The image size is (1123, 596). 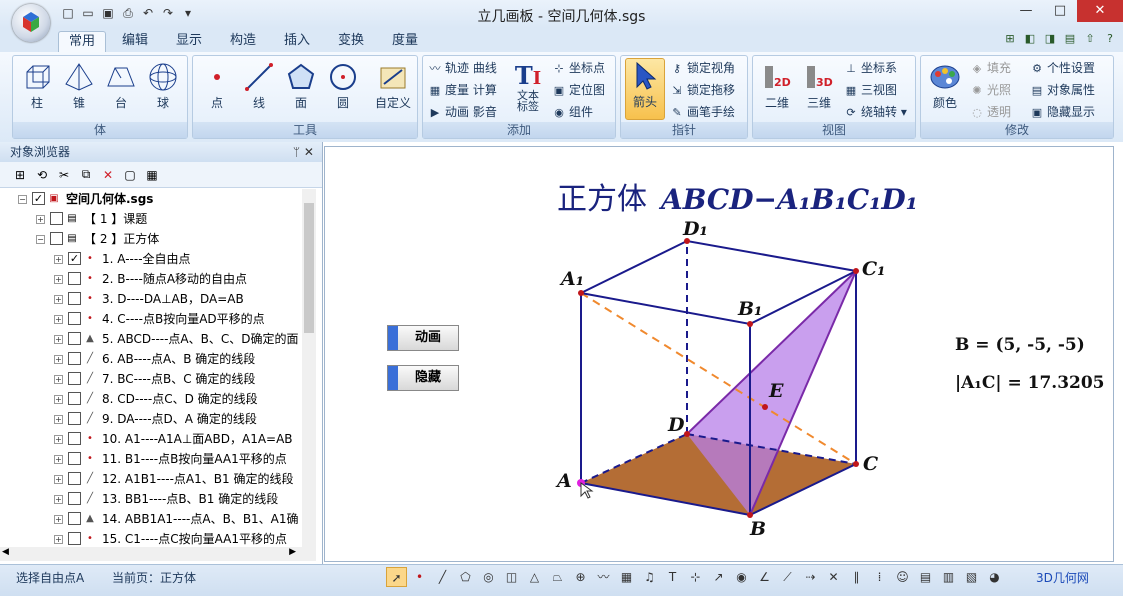 I want to click on point-d, so click(x=687, y=434).